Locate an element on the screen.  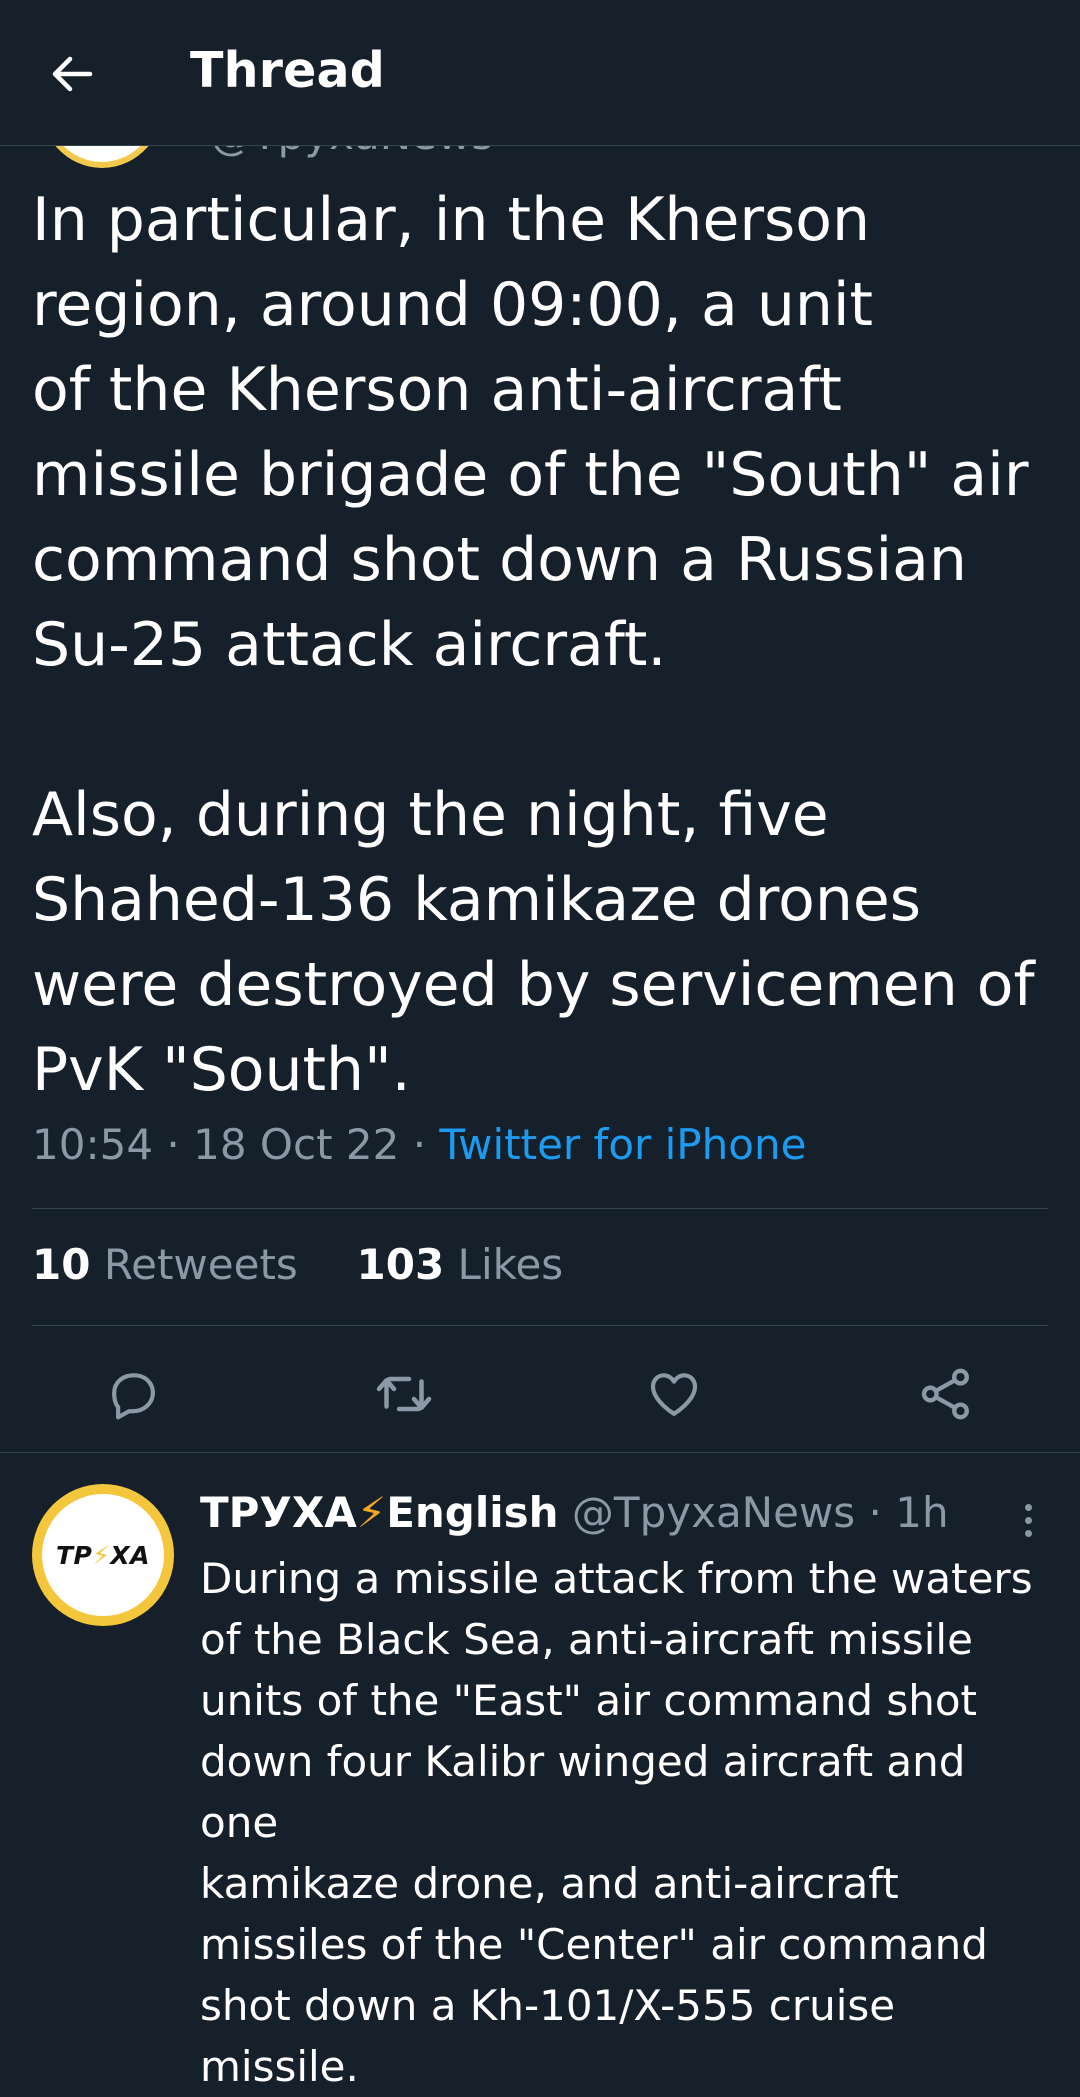
retweet-icon is located at coordinates (404, 1394).